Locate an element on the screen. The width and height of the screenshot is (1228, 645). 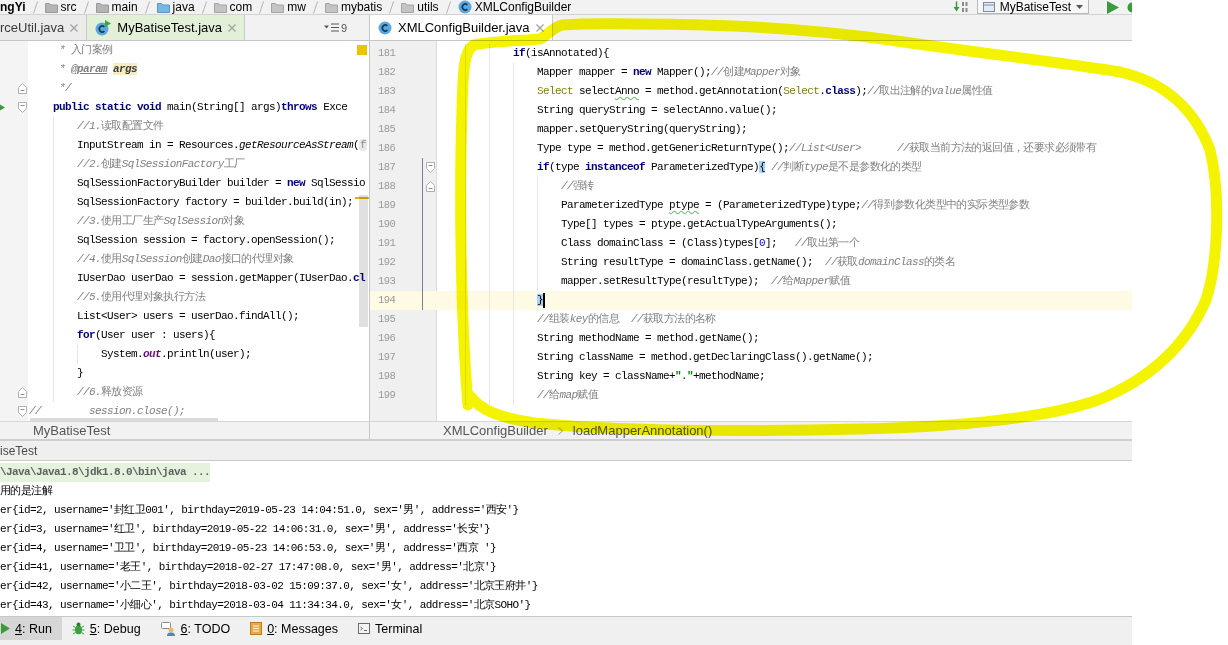
tool-window-button: 0: Messages is located at coordinates (294, 628).